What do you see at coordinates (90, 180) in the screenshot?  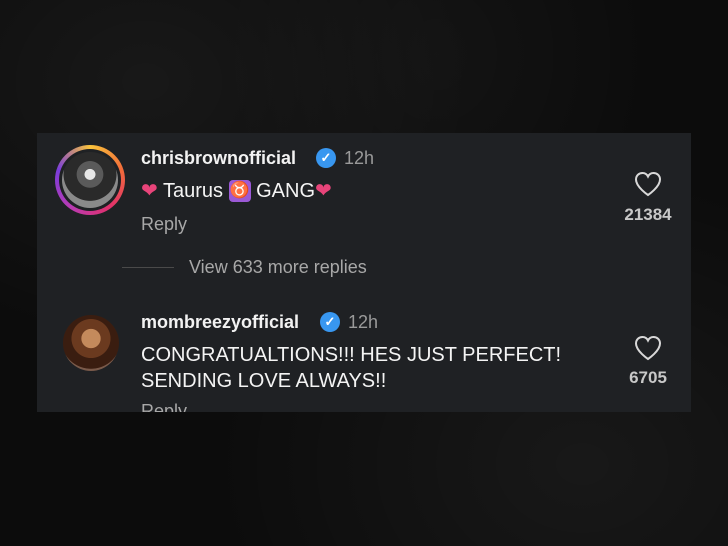 I see `avatar-chrisbrownofficial` at bounding box center [90, 180].